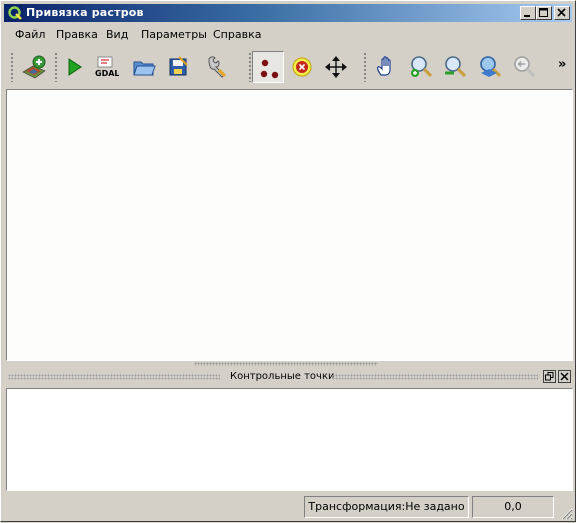 This screenshot has width=576, height=523. I want to click on add-raster-icon, so click(34, 67).